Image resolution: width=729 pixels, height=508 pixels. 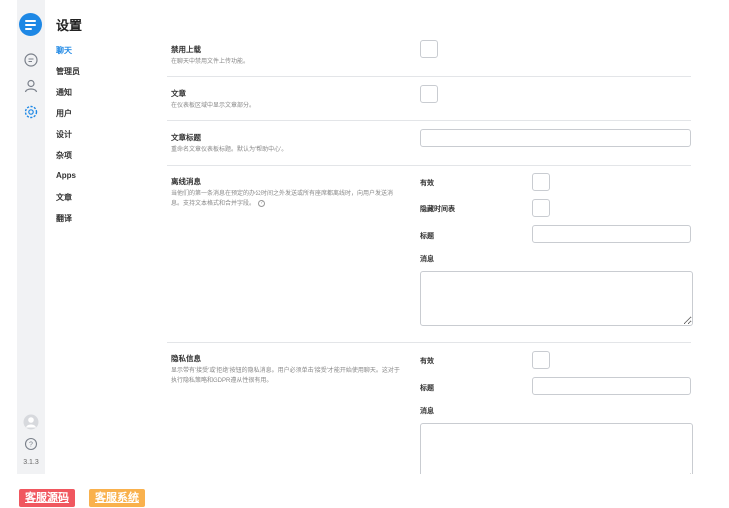 What do you see at coordinates (100, 237) in the screenshot?
I see `settings-nav: 设置 聊天 管理员 通知 用户 设计 杂项 Apps 文章 翻译` at bounding box center [100, 237].